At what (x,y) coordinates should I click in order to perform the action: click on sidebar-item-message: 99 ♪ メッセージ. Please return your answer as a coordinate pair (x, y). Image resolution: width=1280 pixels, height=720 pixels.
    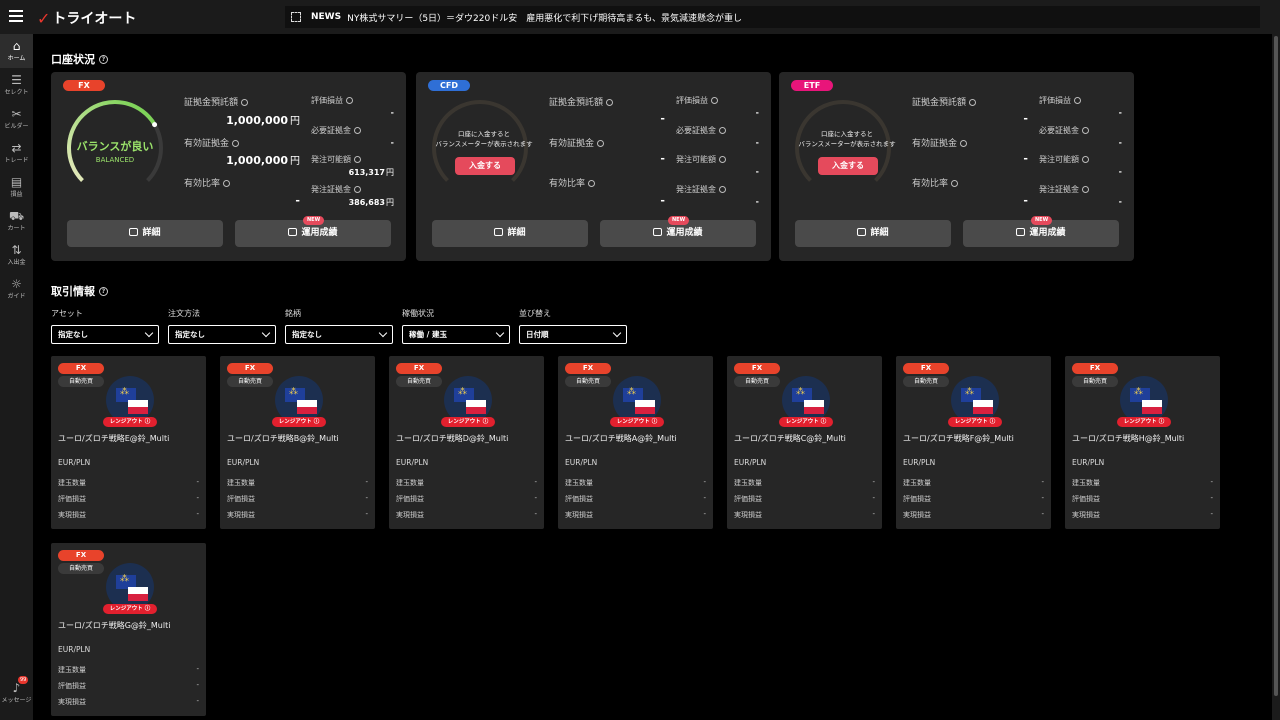
    Looking at the image, I should click on (16, 692).